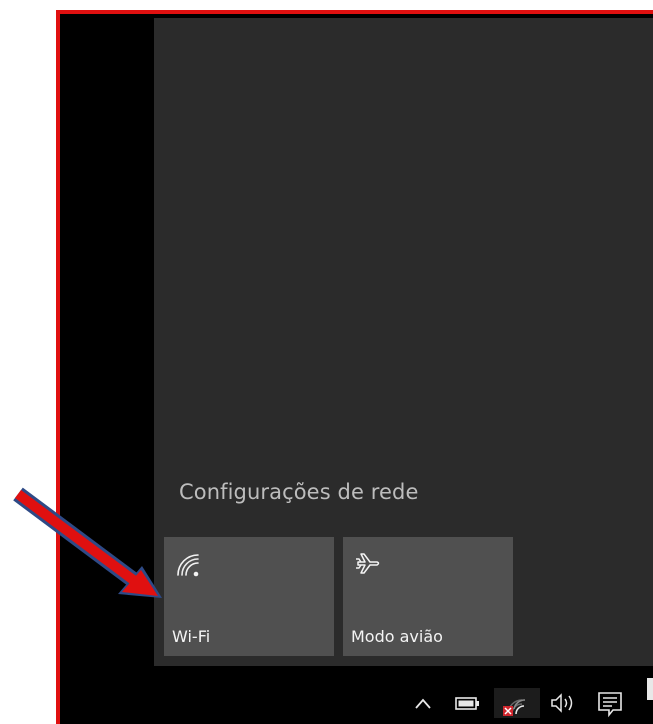 Image resolution: width=653 pixels, height=724 pixels. Describe the element at coordinates (191, 636) in the screenshot. I see `wifi-tile-label: Wi-Fi` at that location.